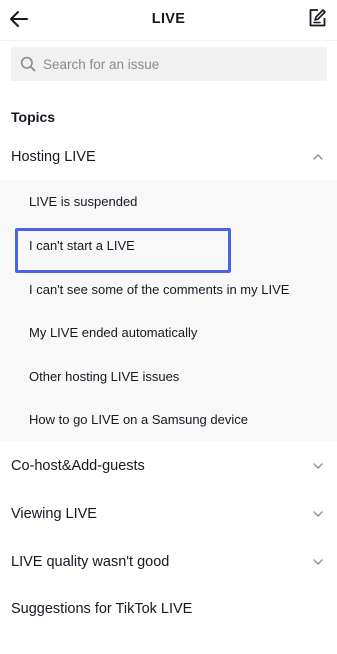  I want to click on section-live-quality: LIVE quality wasn't good, so click(168, 562).